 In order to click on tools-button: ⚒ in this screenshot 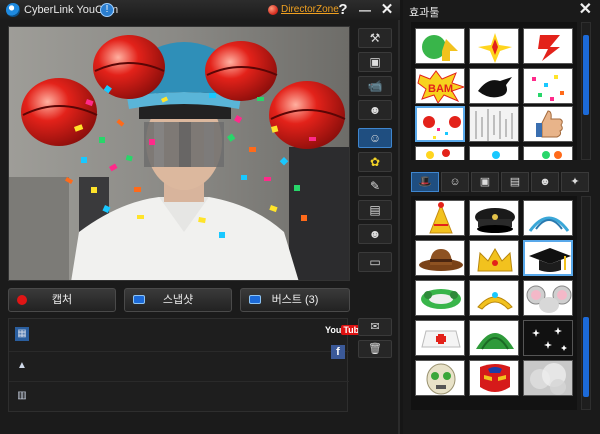, I will do `click(375, 38)`.